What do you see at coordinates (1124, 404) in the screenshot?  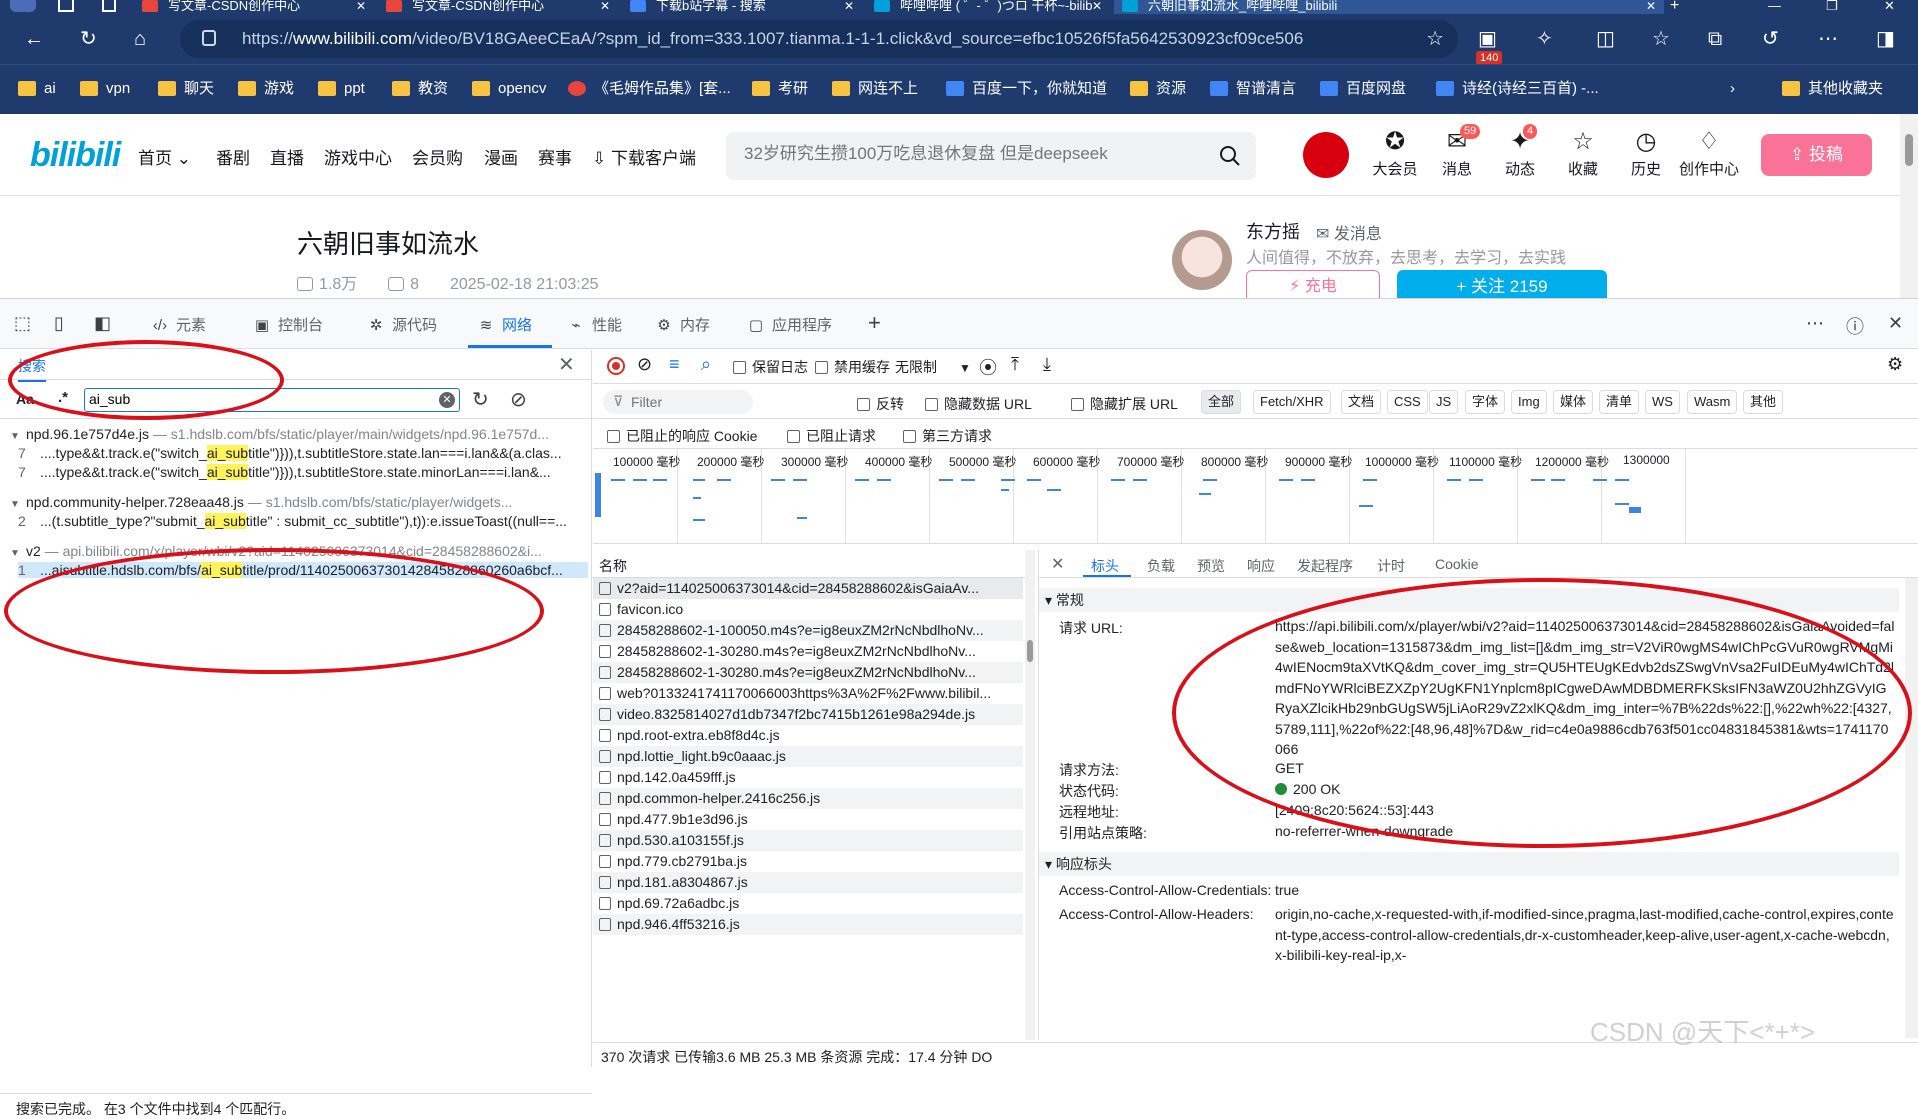 I see `hide-ext-url-checkbox: 隐藏扩展 URL` at bounding box center [1124, 404].